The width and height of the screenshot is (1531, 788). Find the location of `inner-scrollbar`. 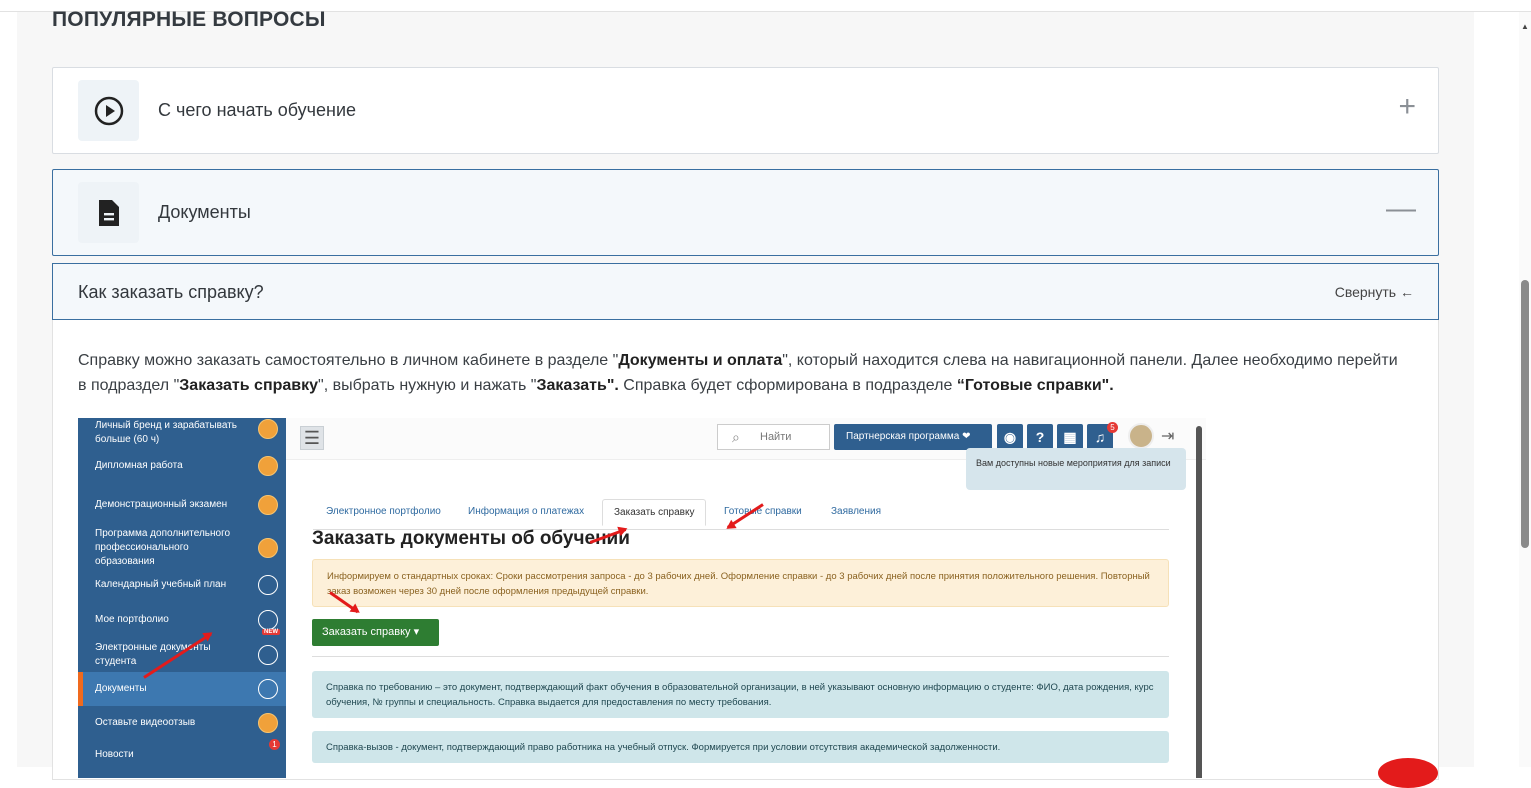

inner-scrollbar is located at coordinates (1199, 602).